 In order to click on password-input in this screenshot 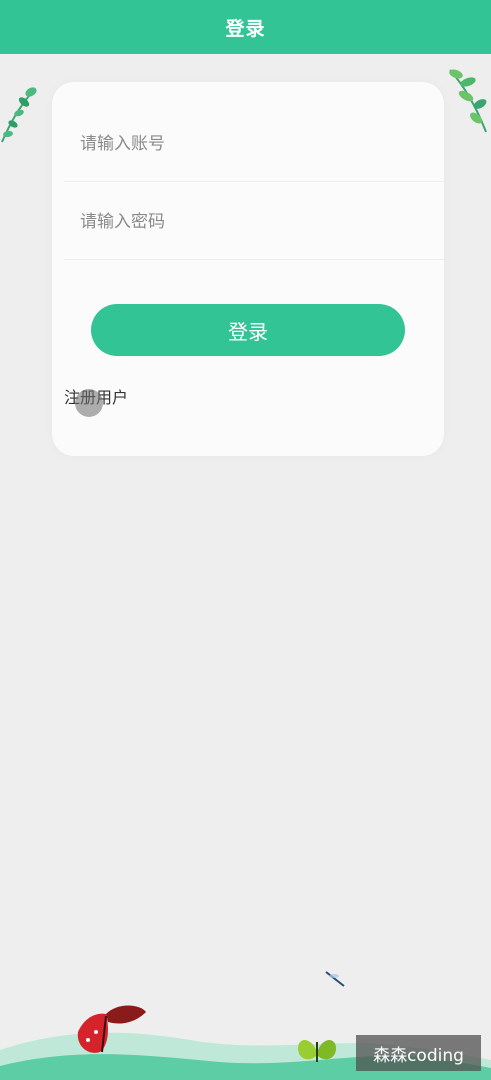, I will do `click(250, 221)`.